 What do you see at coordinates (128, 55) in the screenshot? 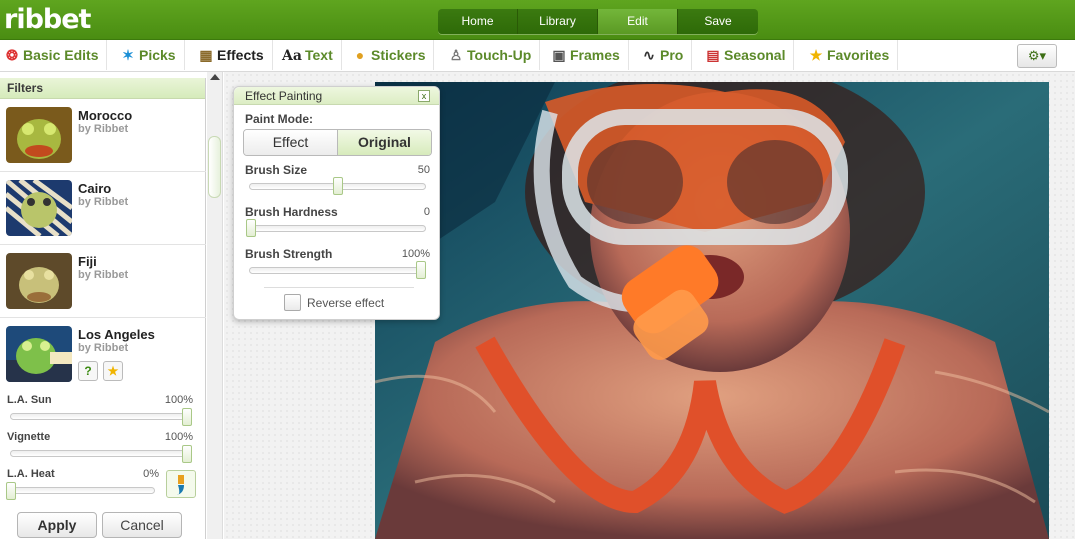
I see `star-icon: ✶` at bounding box center [128, 55].